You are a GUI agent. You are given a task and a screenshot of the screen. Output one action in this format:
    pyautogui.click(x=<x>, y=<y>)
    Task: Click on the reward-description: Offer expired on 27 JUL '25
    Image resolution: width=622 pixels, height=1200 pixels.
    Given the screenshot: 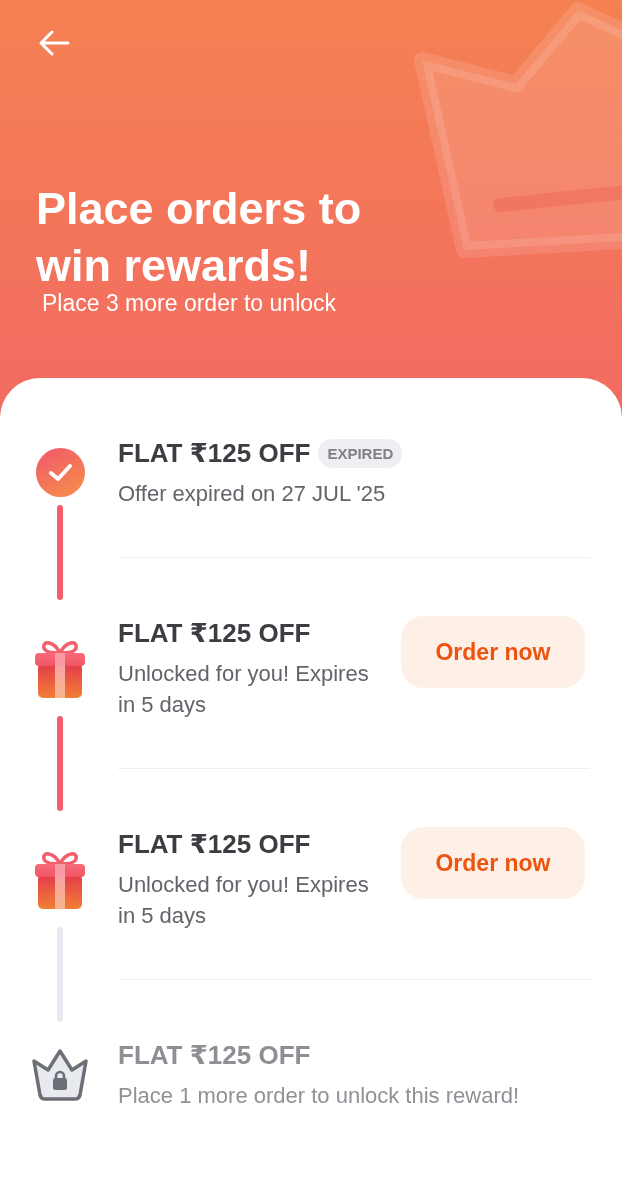 What is the action you would take?
    pyautogui.click(x=252, y=494)
    